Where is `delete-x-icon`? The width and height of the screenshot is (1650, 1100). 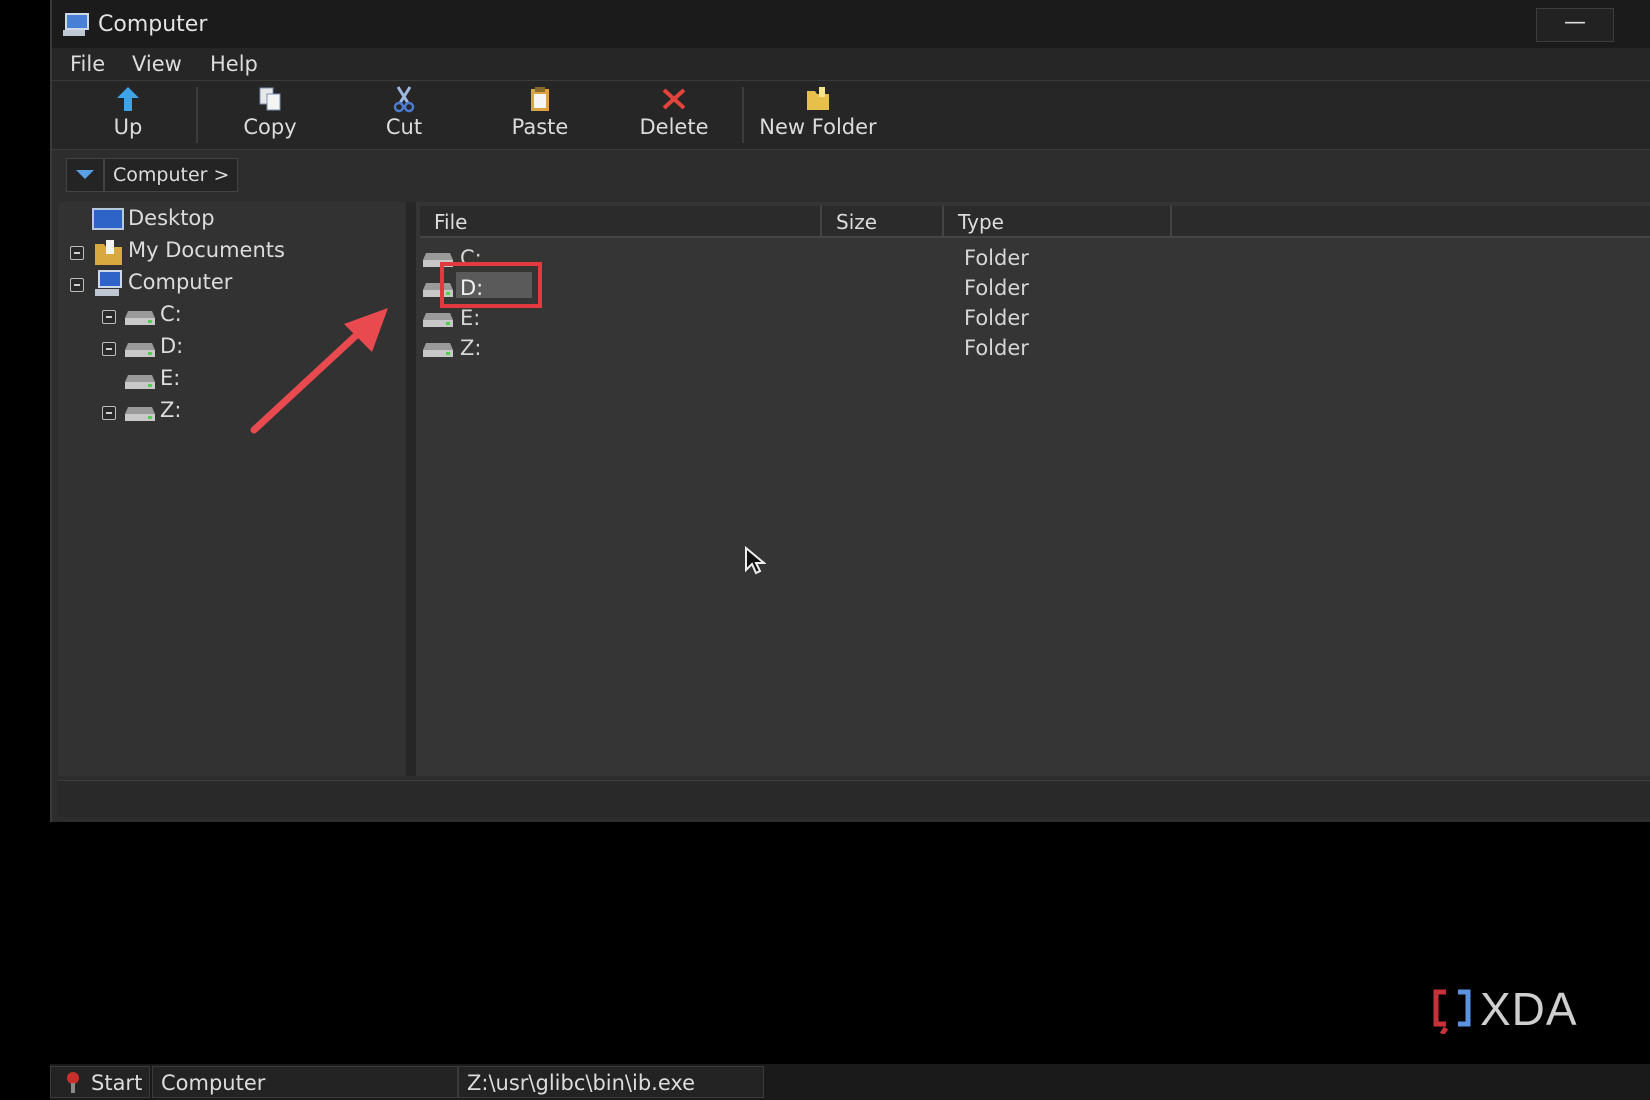
delete-x-icon is located at coordinates (674, 99).